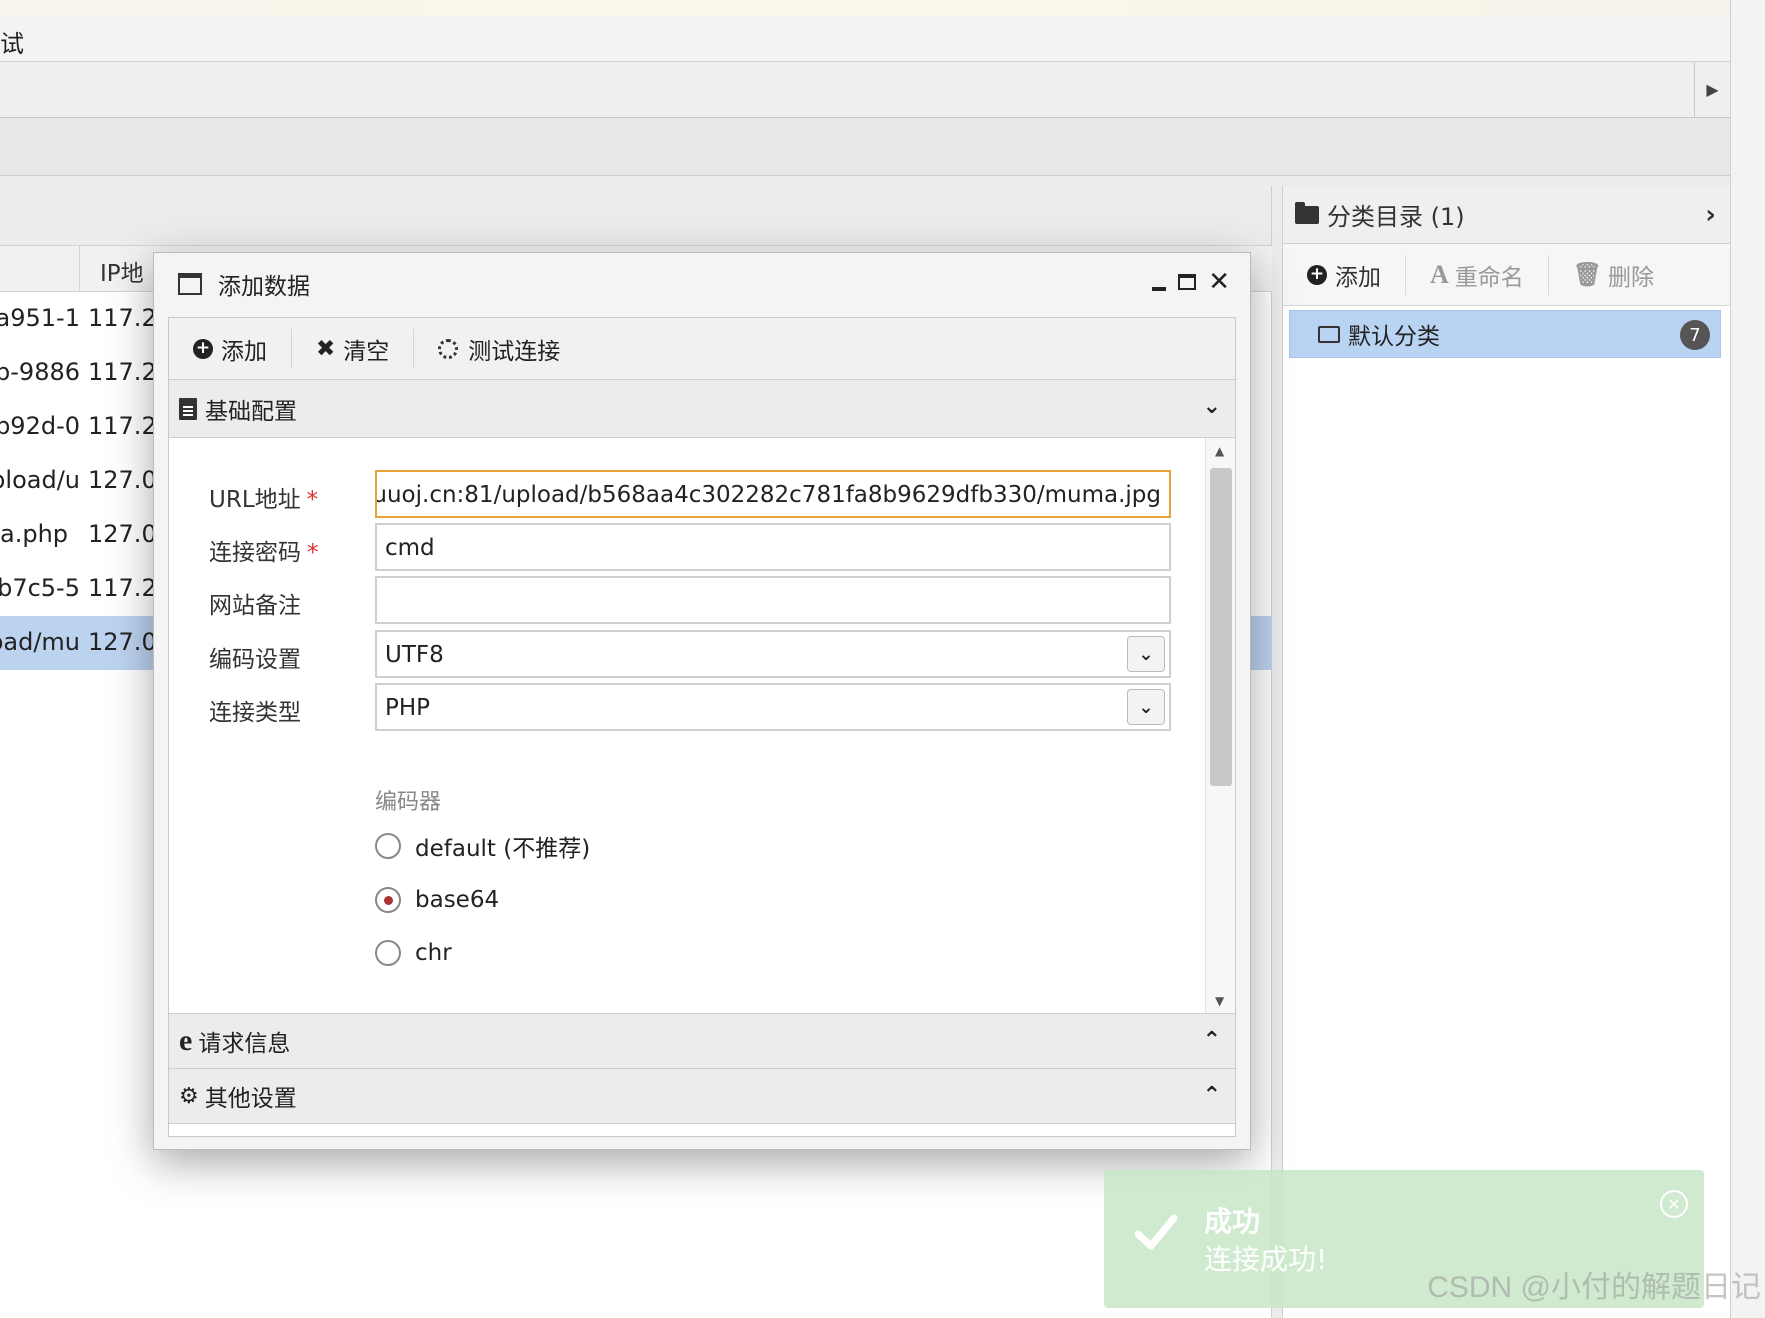 The width and height of the screenshot is (1765, 1318). I want to click on list-panel-header, so click(635, 216).